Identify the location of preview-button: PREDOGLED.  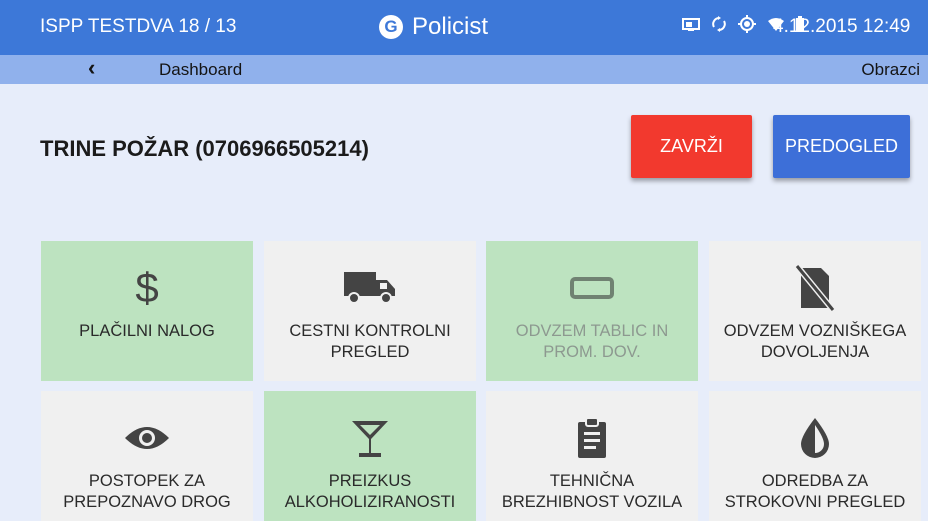
(841, 146).